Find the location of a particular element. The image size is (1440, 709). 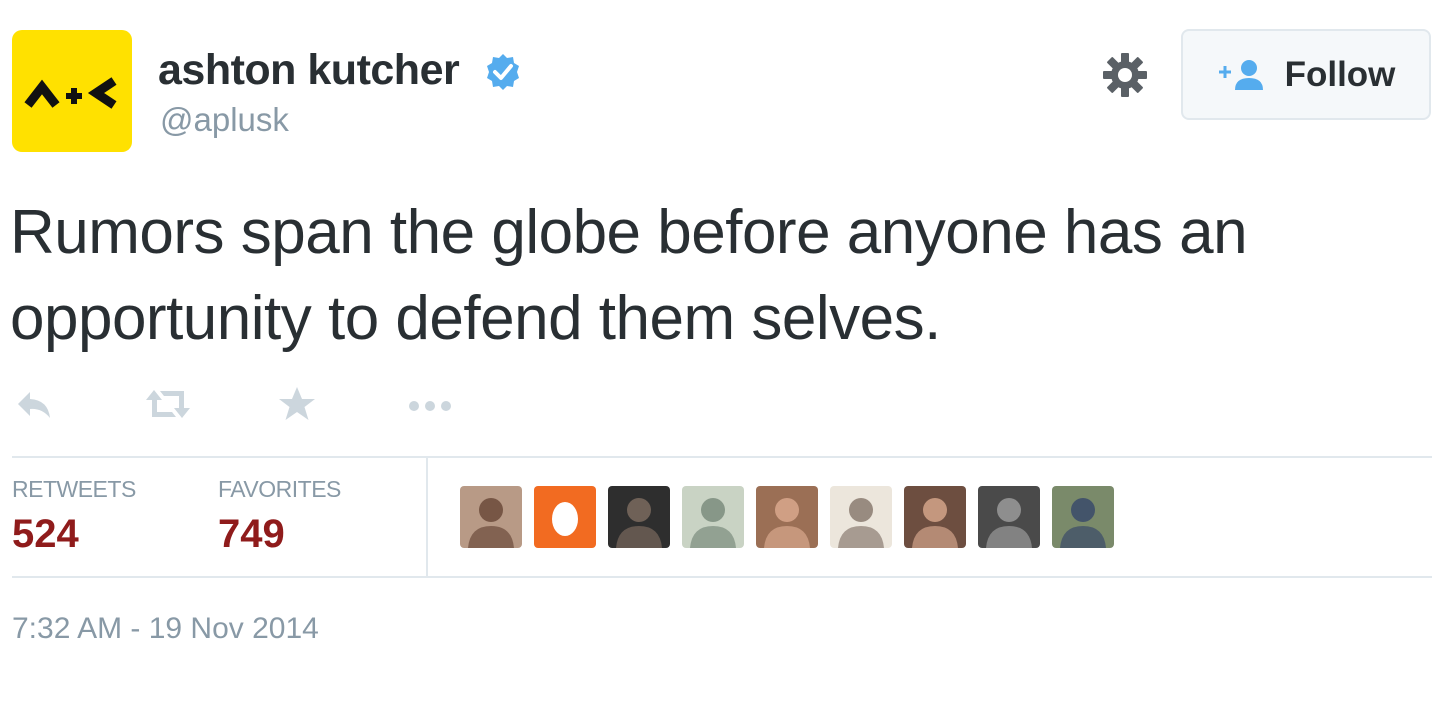

reply-icon is located at coordinates (34, 404).